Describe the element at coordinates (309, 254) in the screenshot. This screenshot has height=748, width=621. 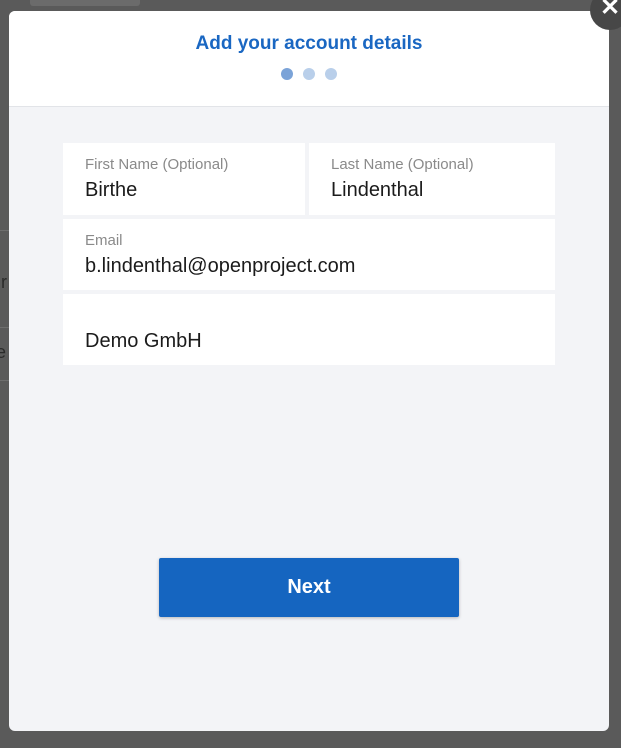
I see `email-field: Email b.lindenthal@openproject.com` at that location.